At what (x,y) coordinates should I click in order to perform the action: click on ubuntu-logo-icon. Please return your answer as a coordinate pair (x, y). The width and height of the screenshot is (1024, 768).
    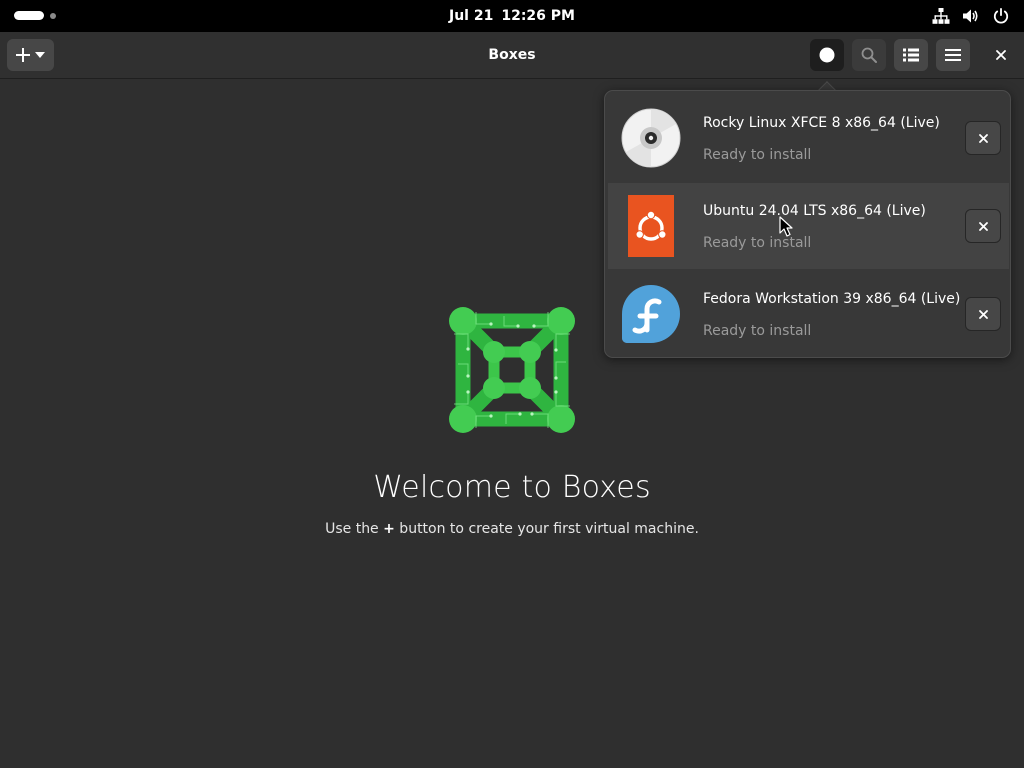
    Looking at the image, I should click on (651, 226).